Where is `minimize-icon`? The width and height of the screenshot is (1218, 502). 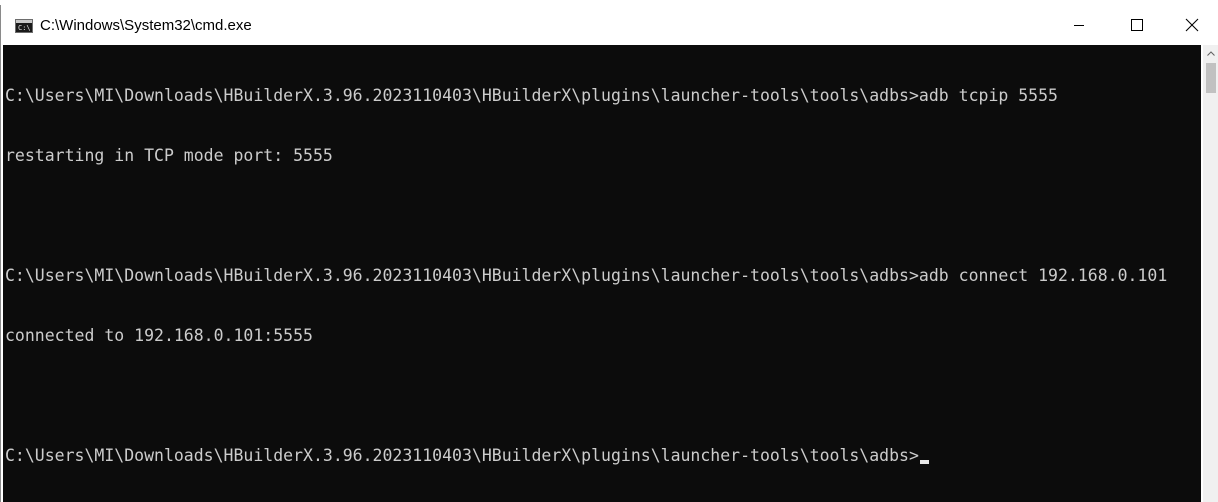 minimize-icon is located at coordinates (1079, 25).